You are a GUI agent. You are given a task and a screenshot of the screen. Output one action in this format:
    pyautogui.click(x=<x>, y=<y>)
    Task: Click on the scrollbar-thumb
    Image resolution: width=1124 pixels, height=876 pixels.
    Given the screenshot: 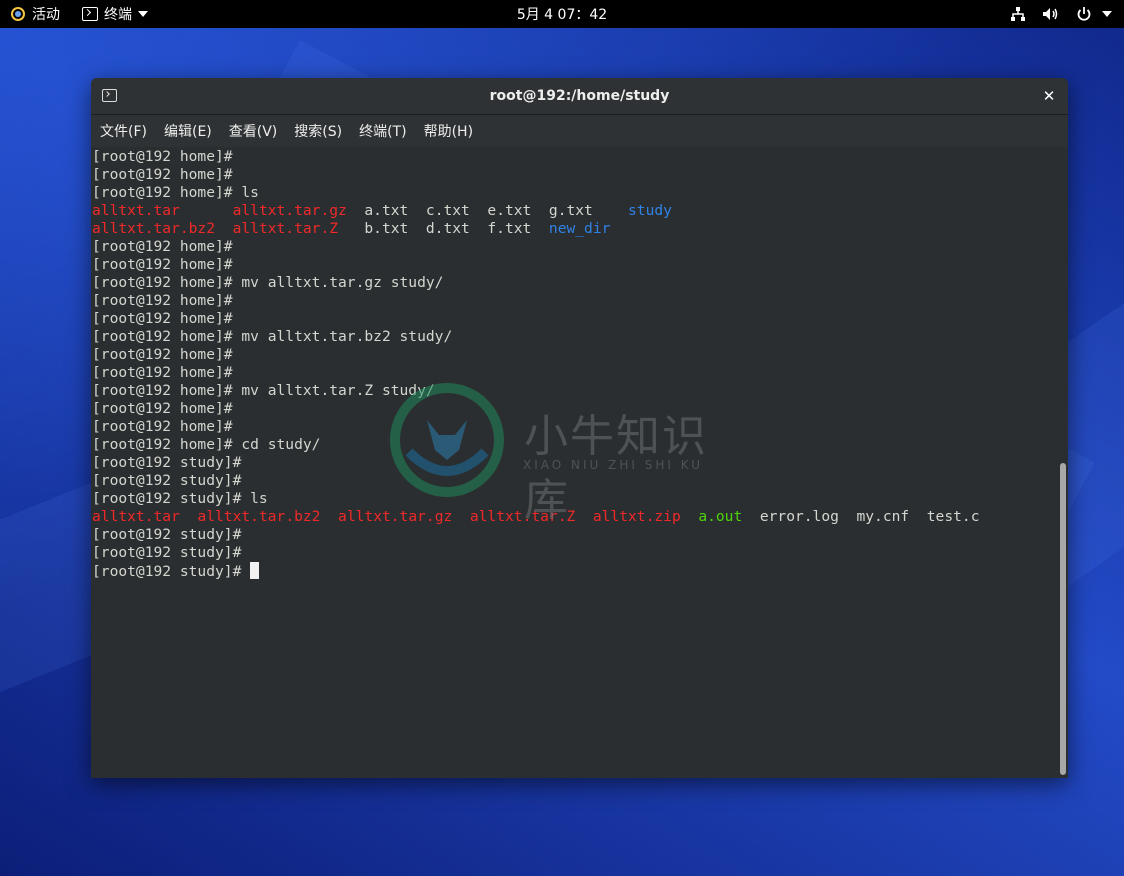 What is the action you would take?
    pyautogui.click(x=1063, y=619)
    